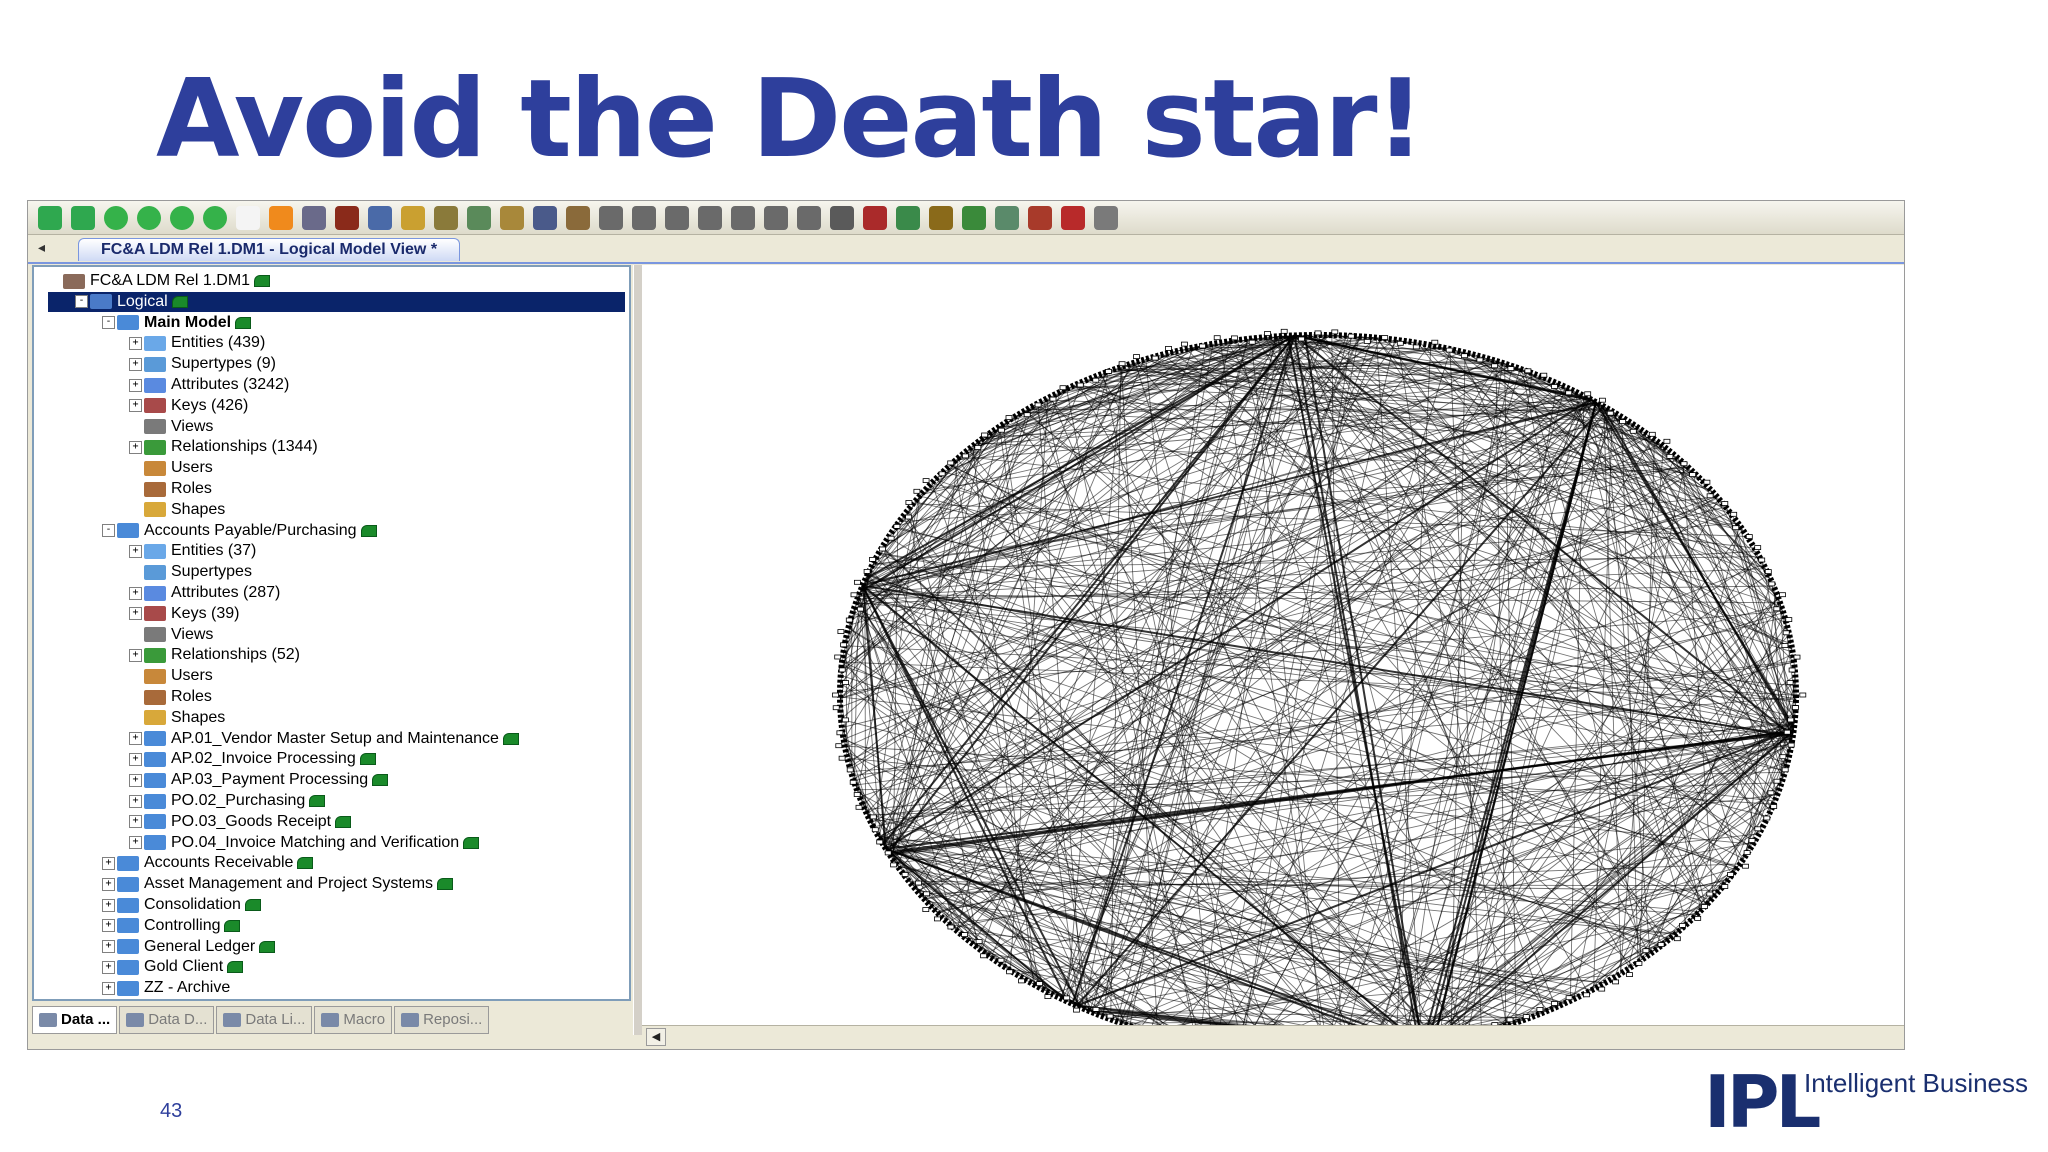 The height and width of the screenshot is (1152, 2048). I want to click on tree-node: + Keys (426), so click(188, 406).